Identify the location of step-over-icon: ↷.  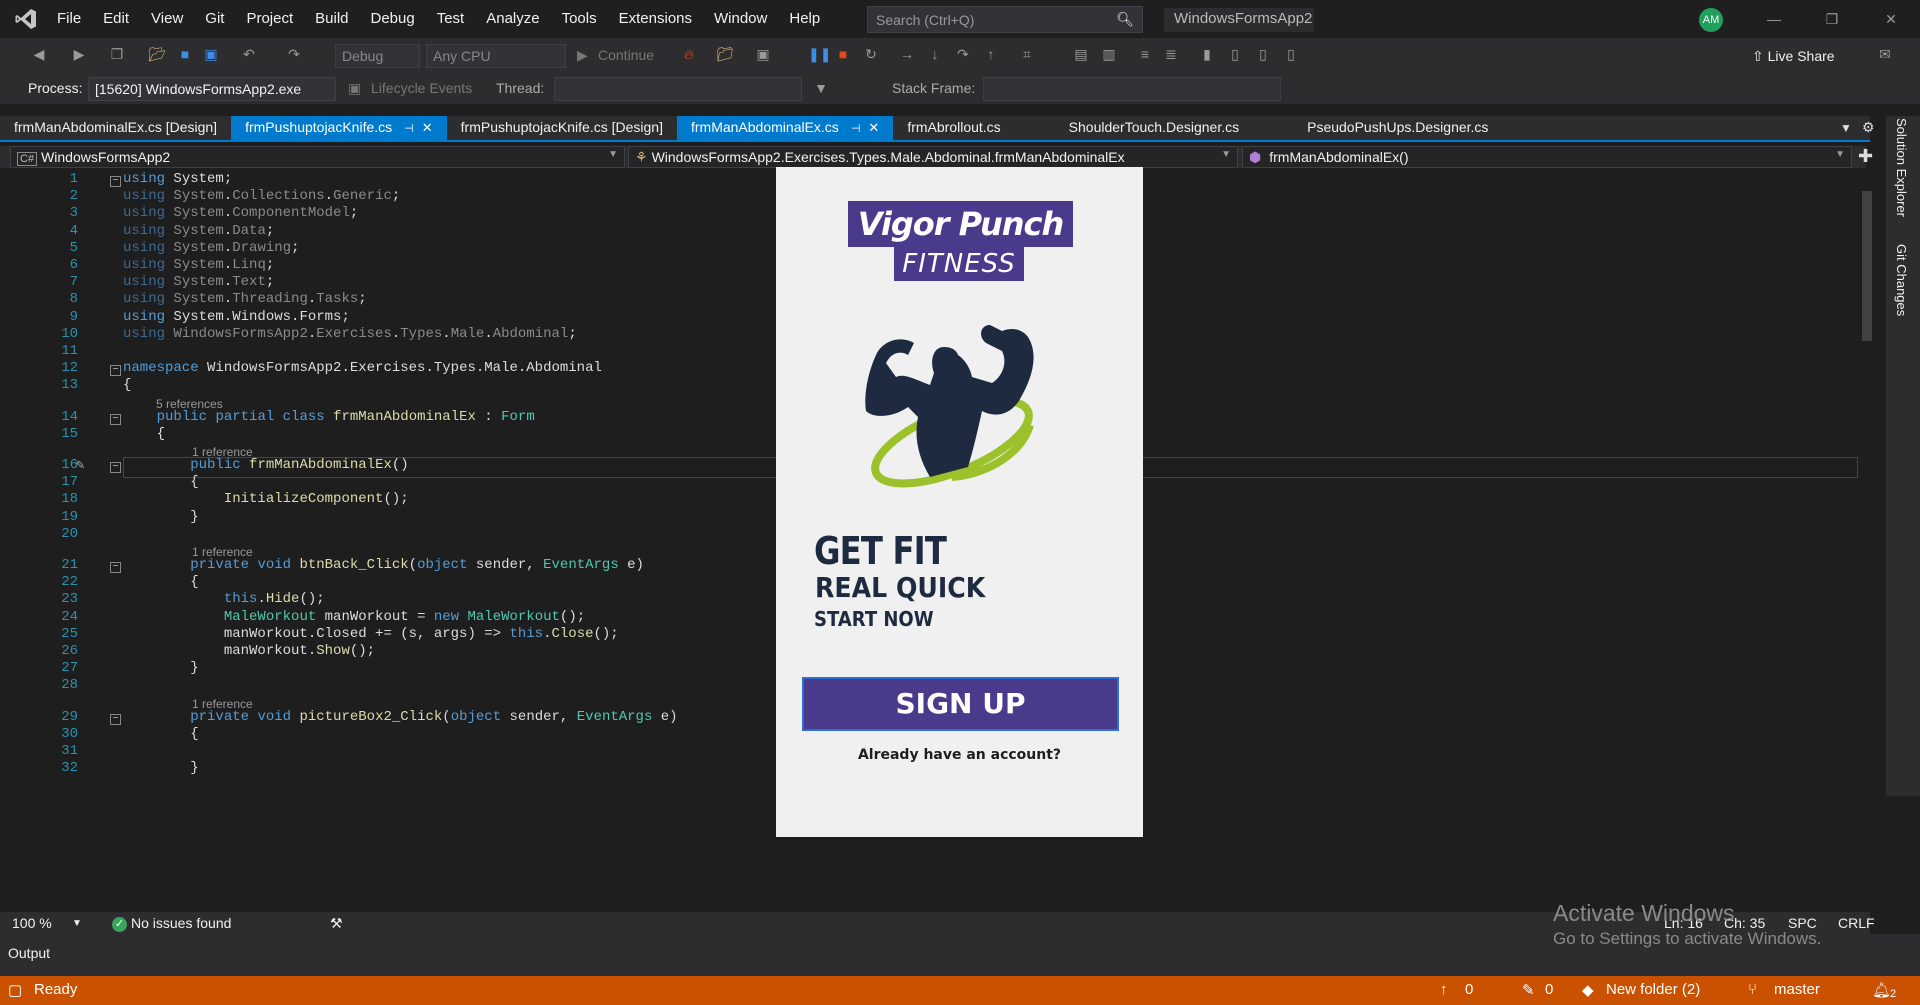
(963, 55).